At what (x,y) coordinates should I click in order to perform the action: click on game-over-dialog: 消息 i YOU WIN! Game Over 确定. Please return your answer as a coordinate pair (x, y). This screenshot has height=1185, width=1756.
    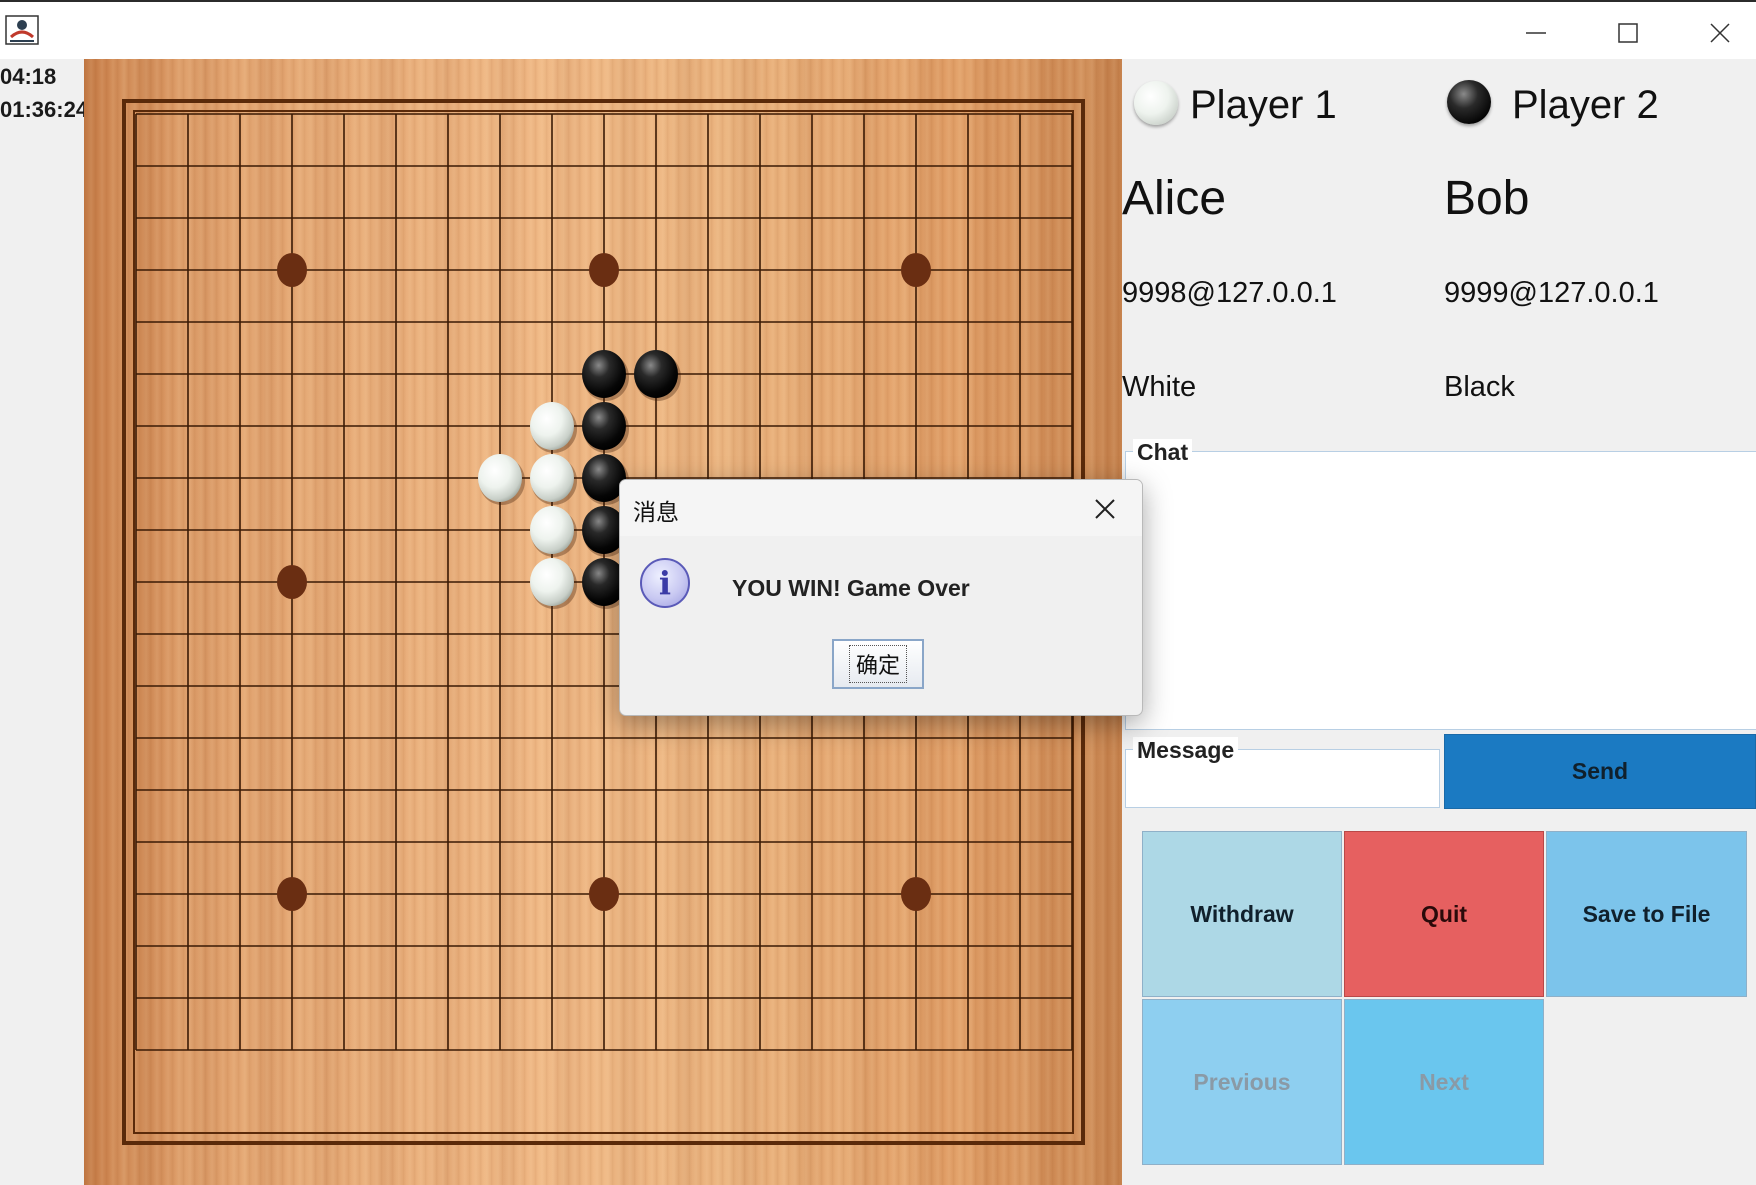
    Looking at the image, I should click on (881, 597).